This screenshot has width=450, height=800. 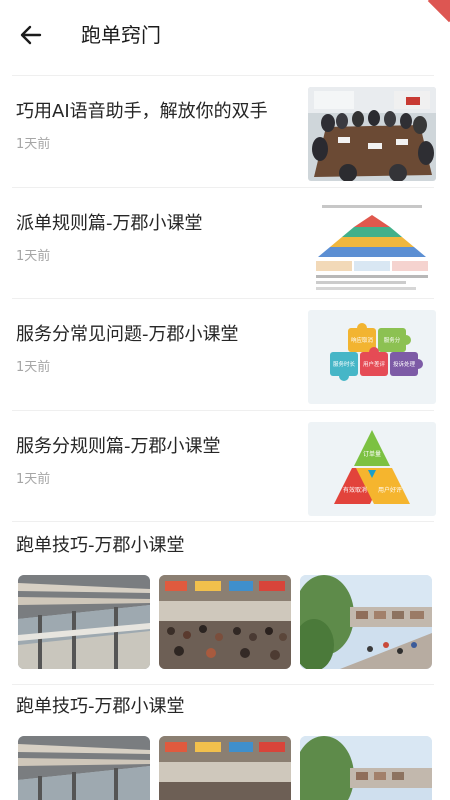 I want to click on arrow-left-icon, so click(x=31, y=35).